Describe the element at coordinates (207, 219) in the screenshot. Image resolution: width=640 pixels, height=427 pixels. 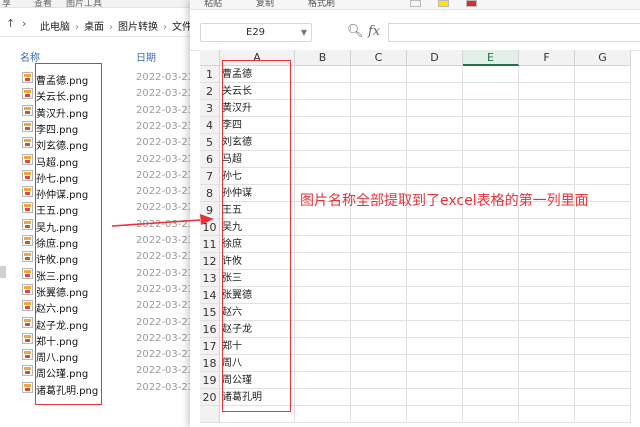
I see `arrow-head` at that location.